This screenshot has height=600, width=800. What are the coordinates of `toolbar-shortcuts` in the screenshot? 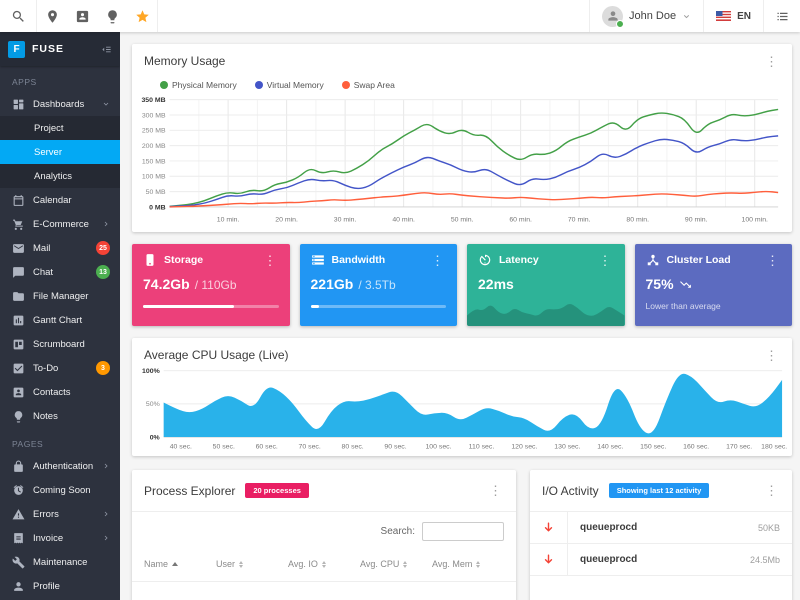 It's located at (97, 16).